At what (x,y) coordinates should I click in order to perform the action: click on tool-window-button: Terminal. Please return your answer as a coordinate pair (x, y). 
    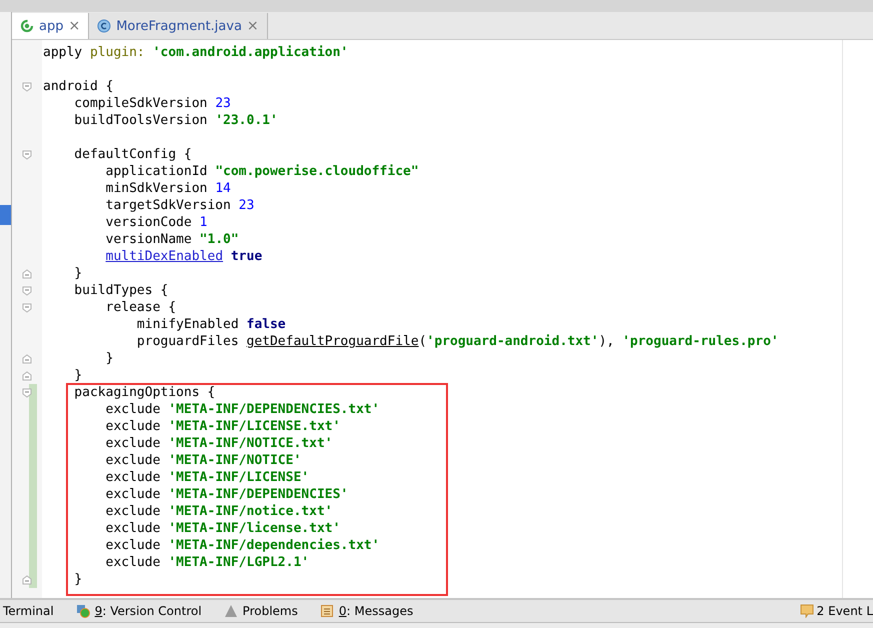
    Looking at the image, I should click on (28, 611).